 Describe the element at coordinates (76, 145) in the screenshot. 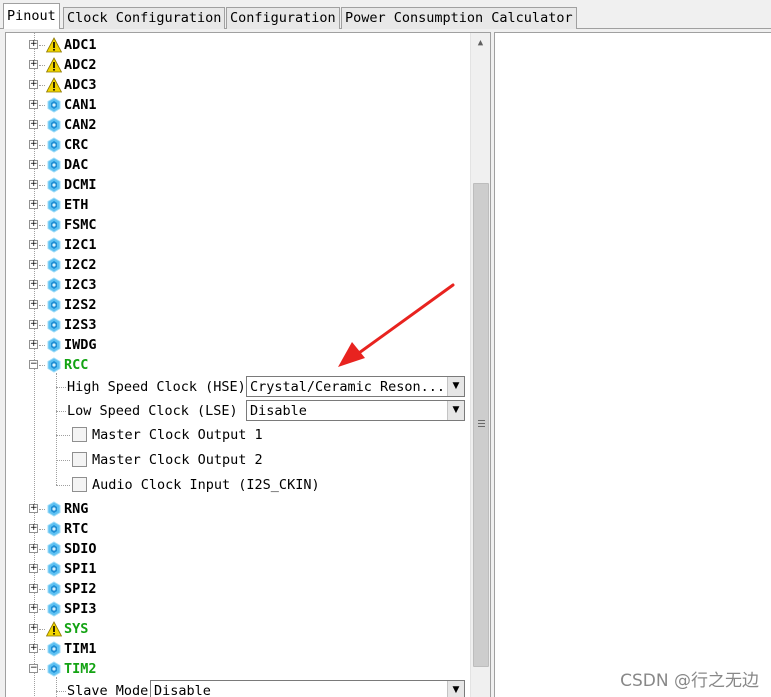

I see `tree-node-label: CRC` at that location.